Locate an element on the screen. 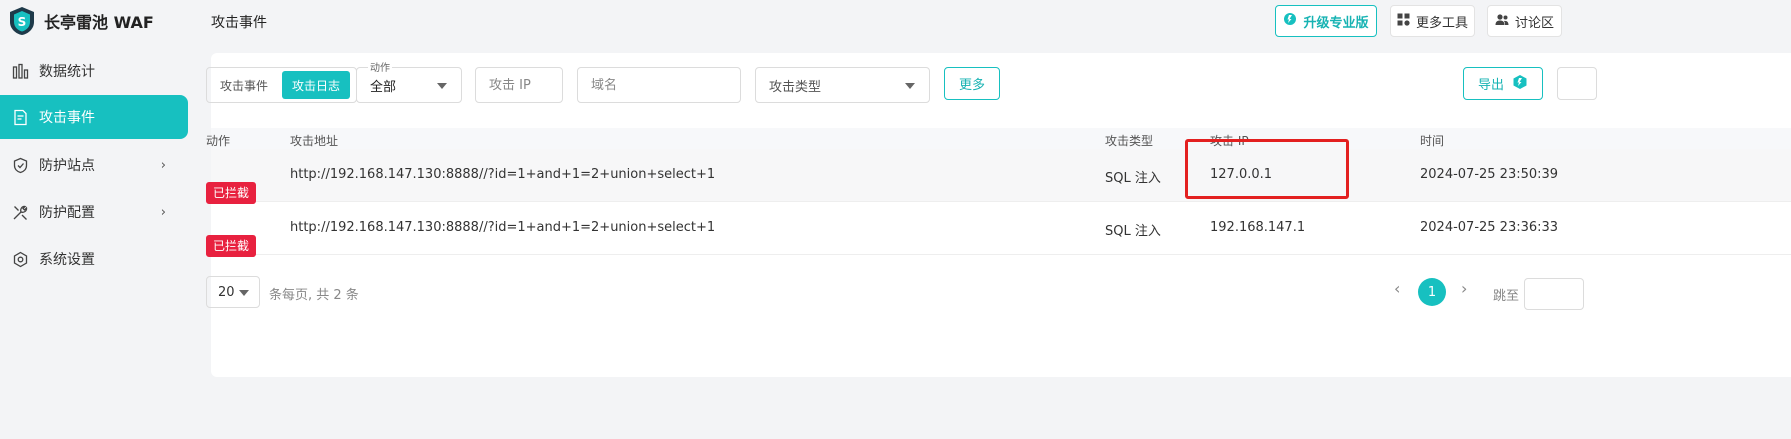 The height and width of the screenshot is (439, 1791). more-filters-label: 更多 is located at coordinates (971, 85).